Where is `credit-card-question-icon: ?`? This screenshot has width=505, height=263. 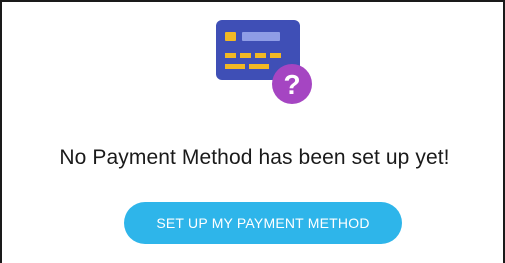 credit-card-question-icon: ? is located at coordinates (264, 62).